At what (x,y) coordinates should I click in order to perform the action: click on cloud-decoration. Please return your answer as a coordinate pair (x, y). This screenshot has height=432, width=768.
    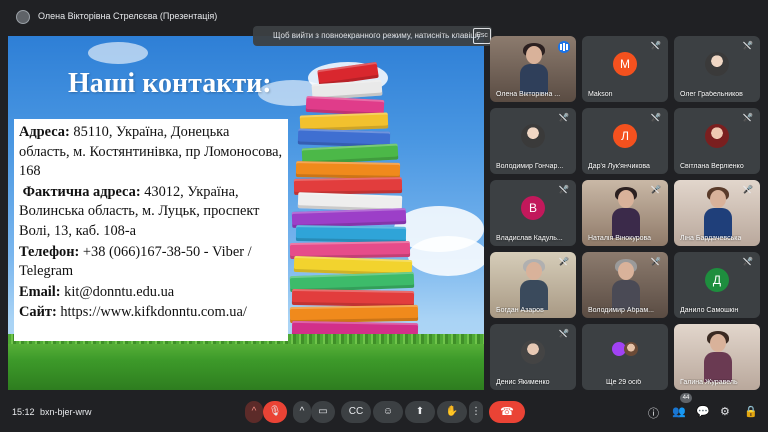
    Looking at the image, I should click on (118, 53).